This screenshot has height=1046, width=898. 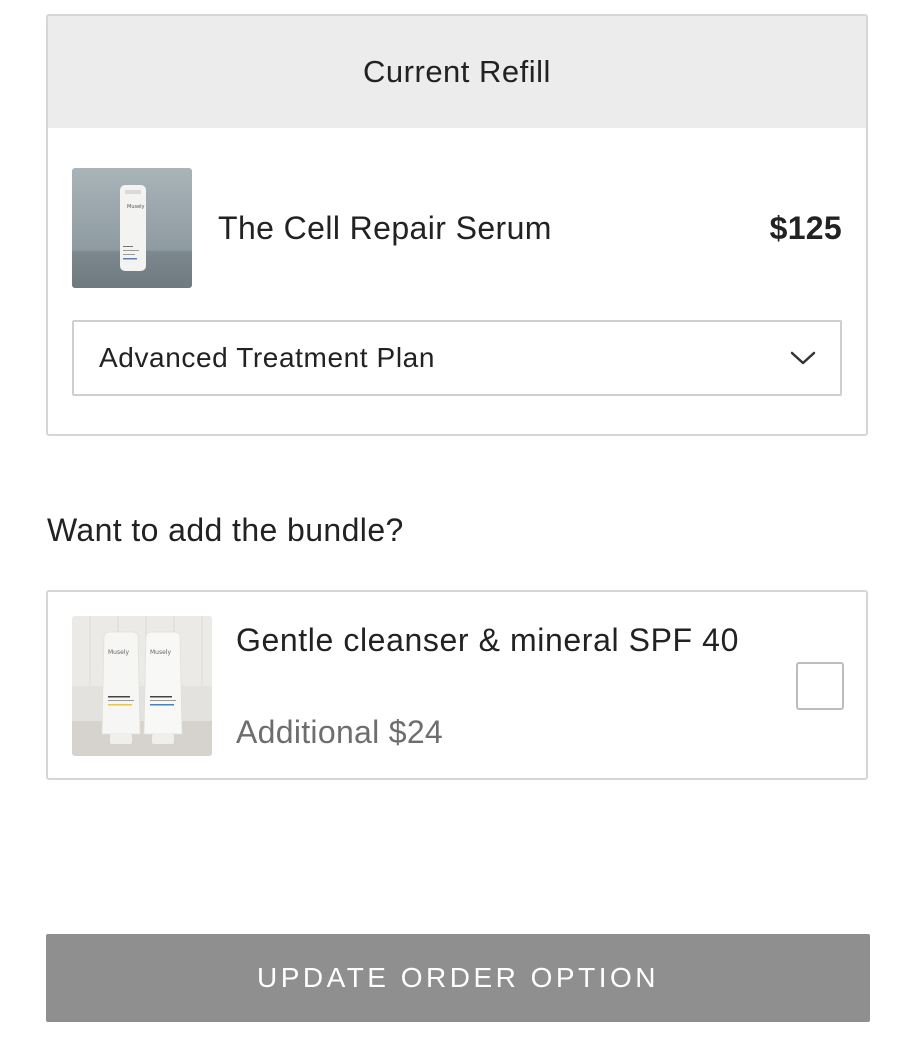 I want to click on refill-product-row: Musely The Cell Repair Serum $125, so click(x=457, y=228).